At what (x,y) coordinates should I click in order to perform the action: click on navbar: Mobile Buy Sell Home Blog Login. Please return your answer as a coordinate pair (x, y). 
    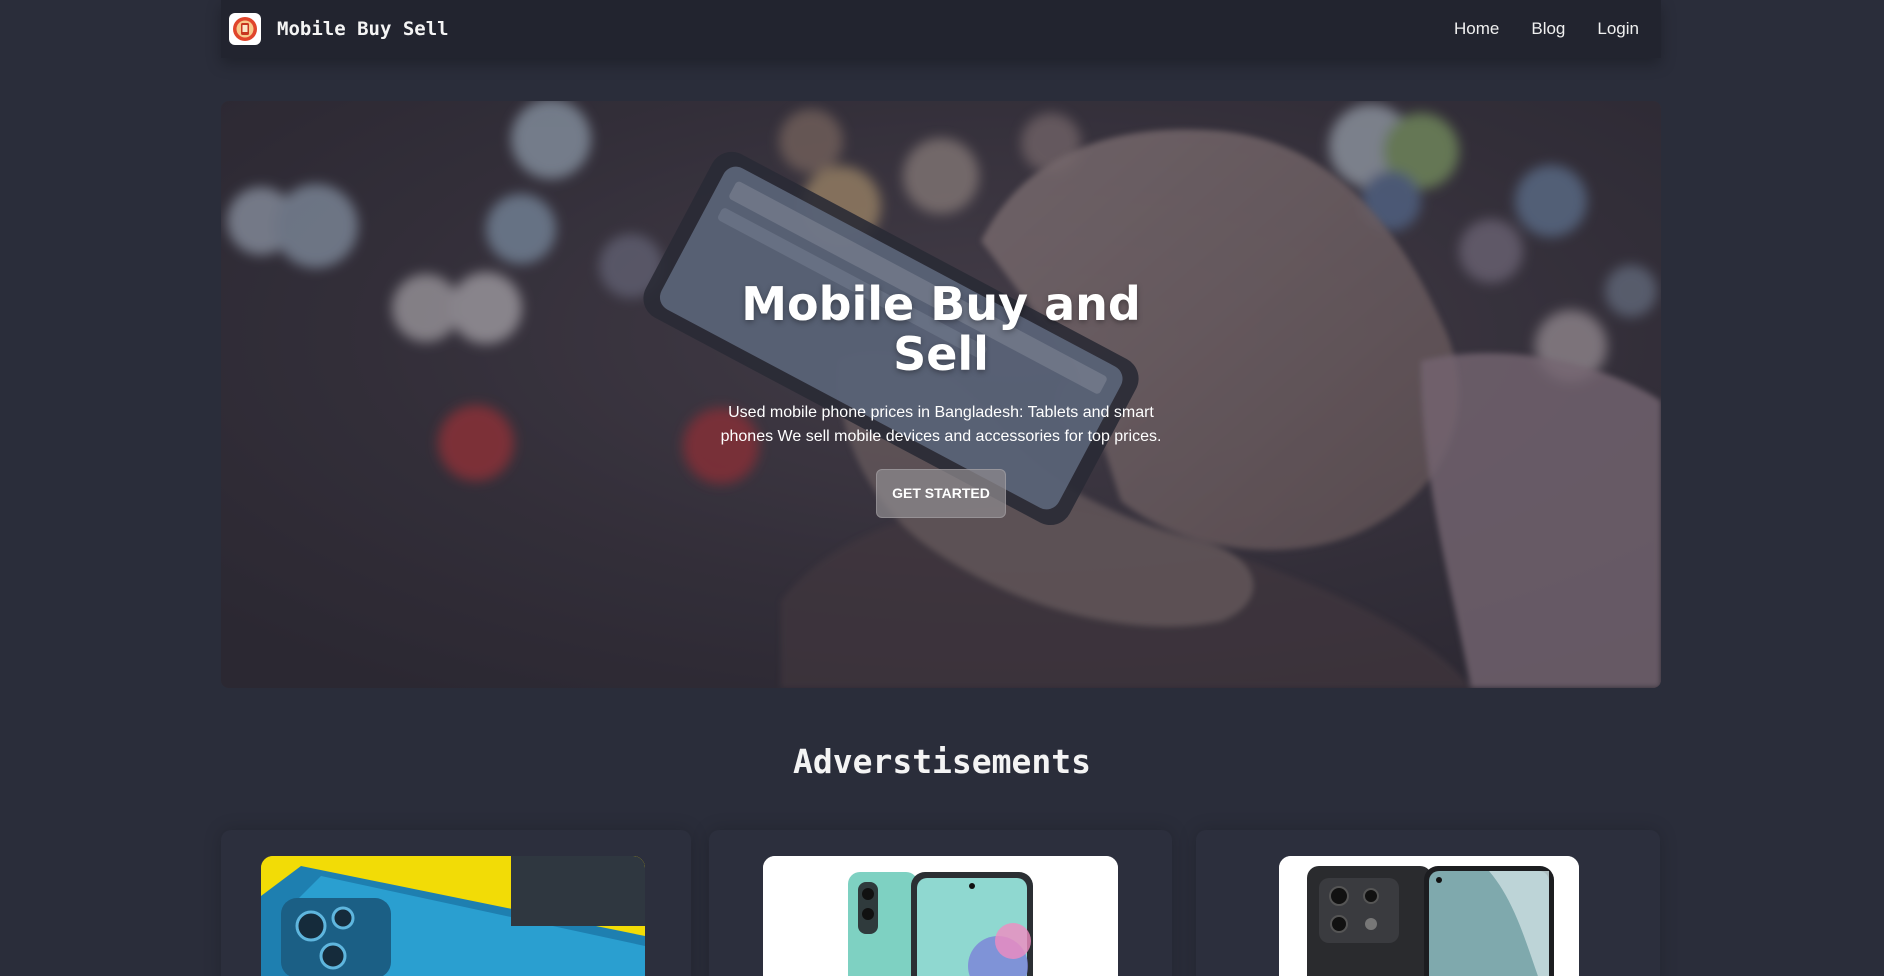
    Looking at the image, I should click on (941, 29).